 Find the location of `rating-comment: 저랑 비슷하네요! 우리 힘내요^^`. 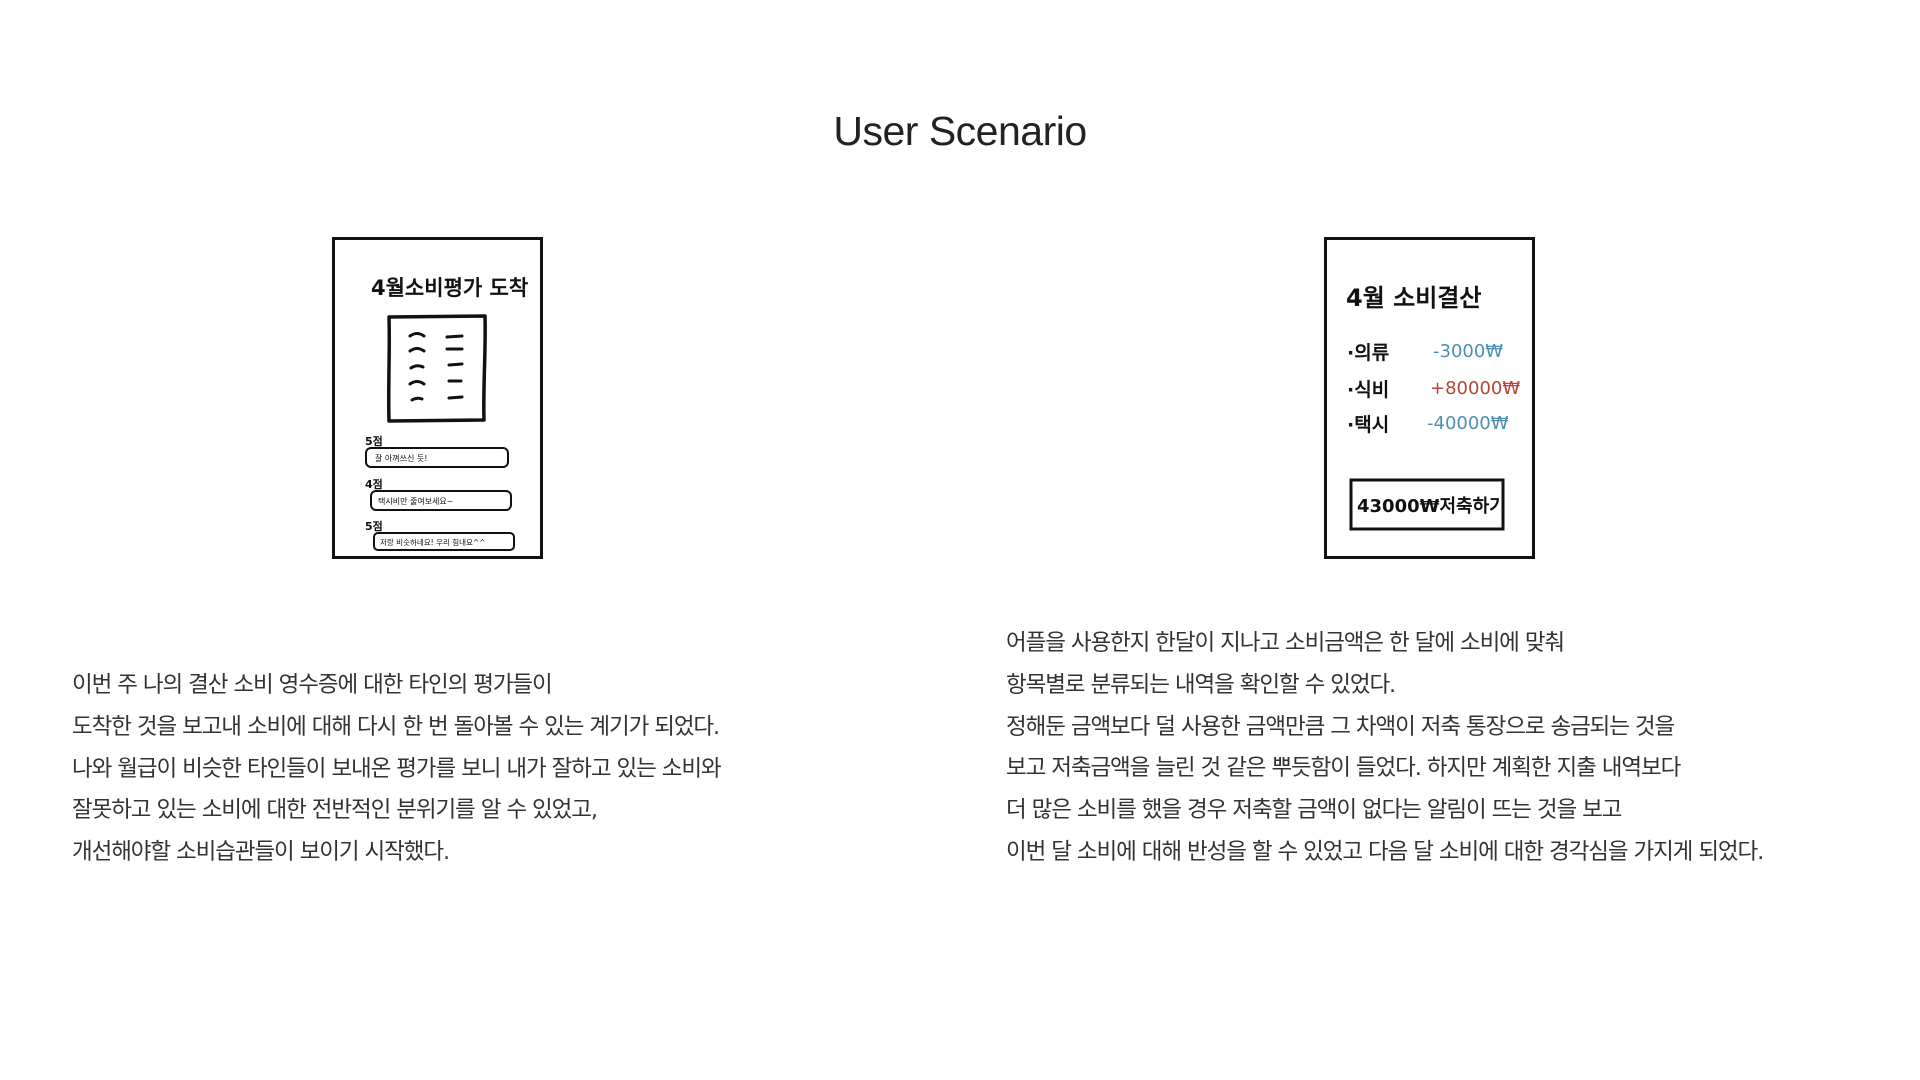

rating-comment: 저랑 비슷하네요! 우리 힘내요^^ is located at coordinates (433, 542).